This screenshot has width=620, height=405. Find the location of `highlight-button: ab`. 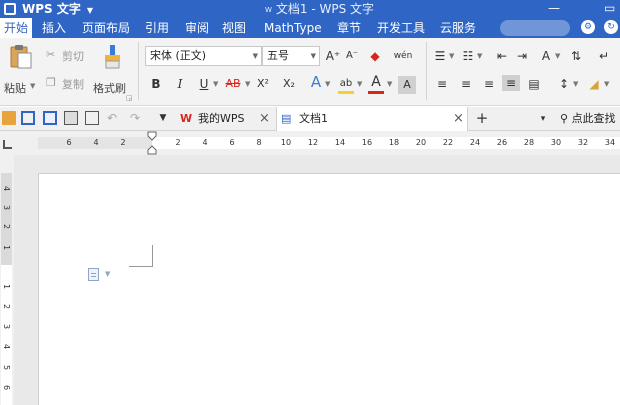

highlight-button: ab is located at coordinates (346, 86).